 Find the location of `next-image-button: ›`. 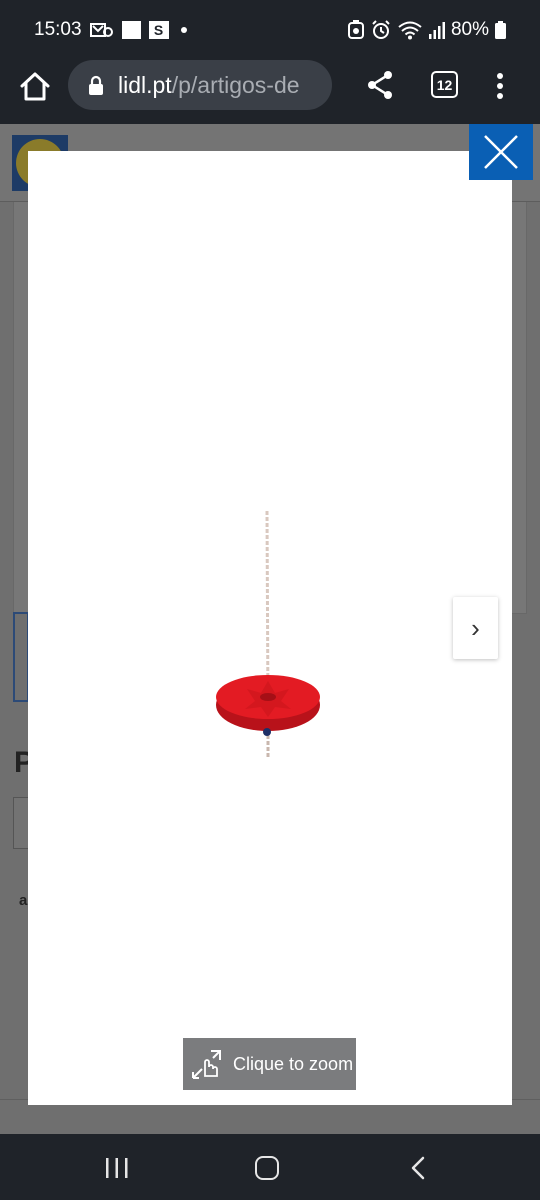

next-image-button: › is located at coordinates (475, 628).